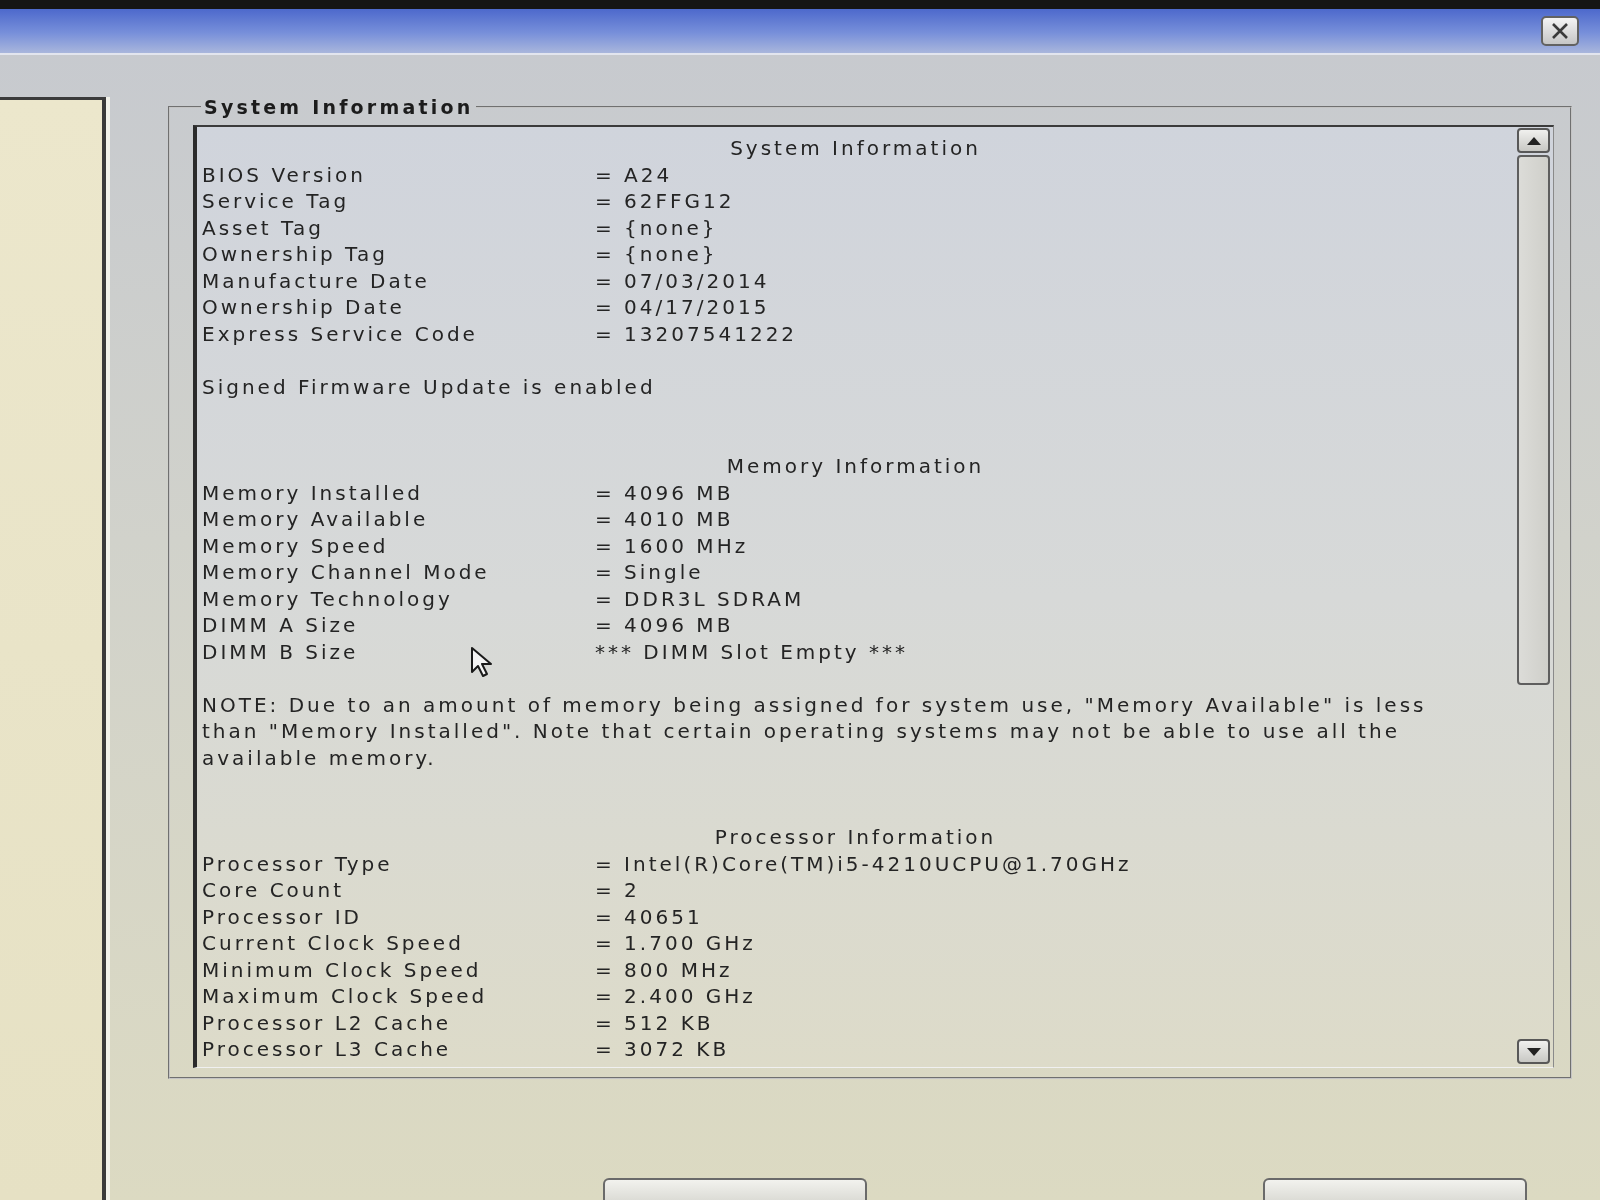  I want to click on field-label: Current Clock Speed, so click(333, 943).